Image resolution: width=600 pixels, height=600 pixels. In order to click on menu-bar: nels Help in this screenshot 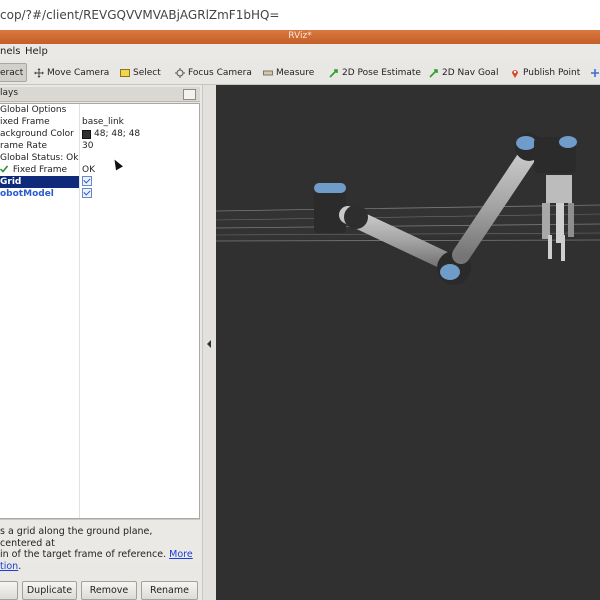, I will do `click(300, 52)`.